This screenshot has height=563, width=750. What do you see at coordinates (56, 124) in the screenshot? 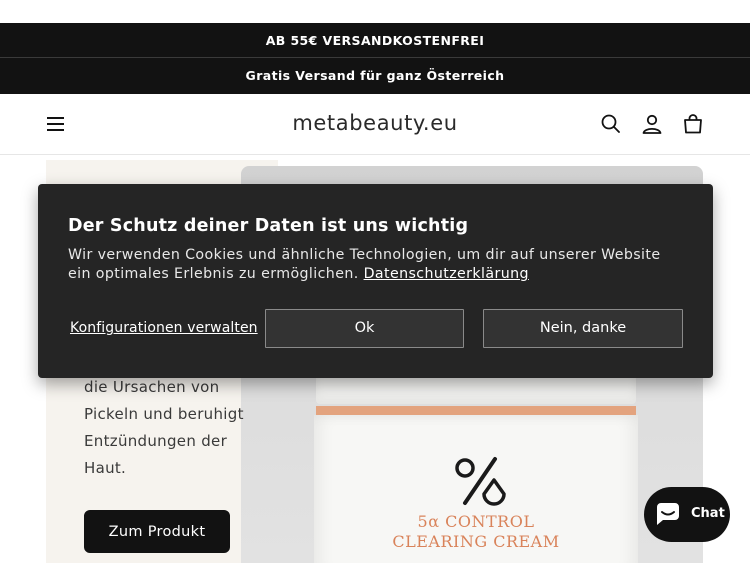
I see `menu-icon` at bounding box center [56, 124].